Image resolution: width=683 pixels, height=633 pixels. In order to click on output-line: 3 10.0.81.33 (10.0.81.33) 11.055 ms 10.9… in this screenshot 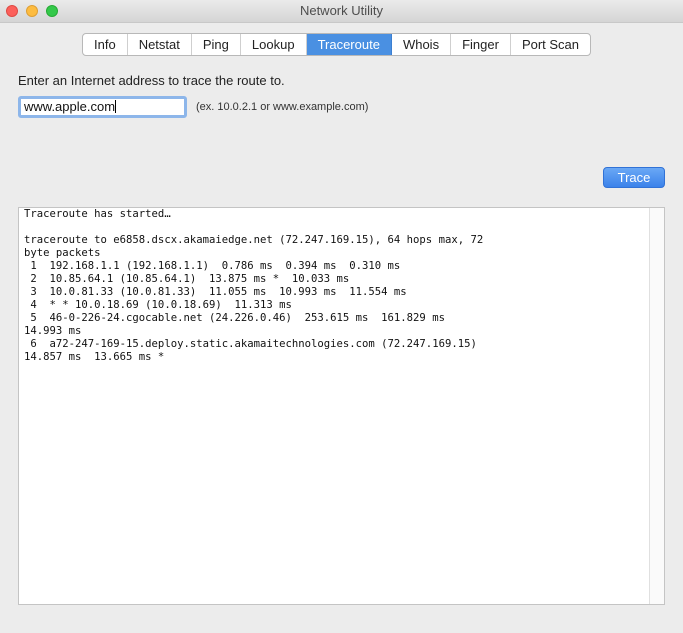, I will do `click(215, 292)`.